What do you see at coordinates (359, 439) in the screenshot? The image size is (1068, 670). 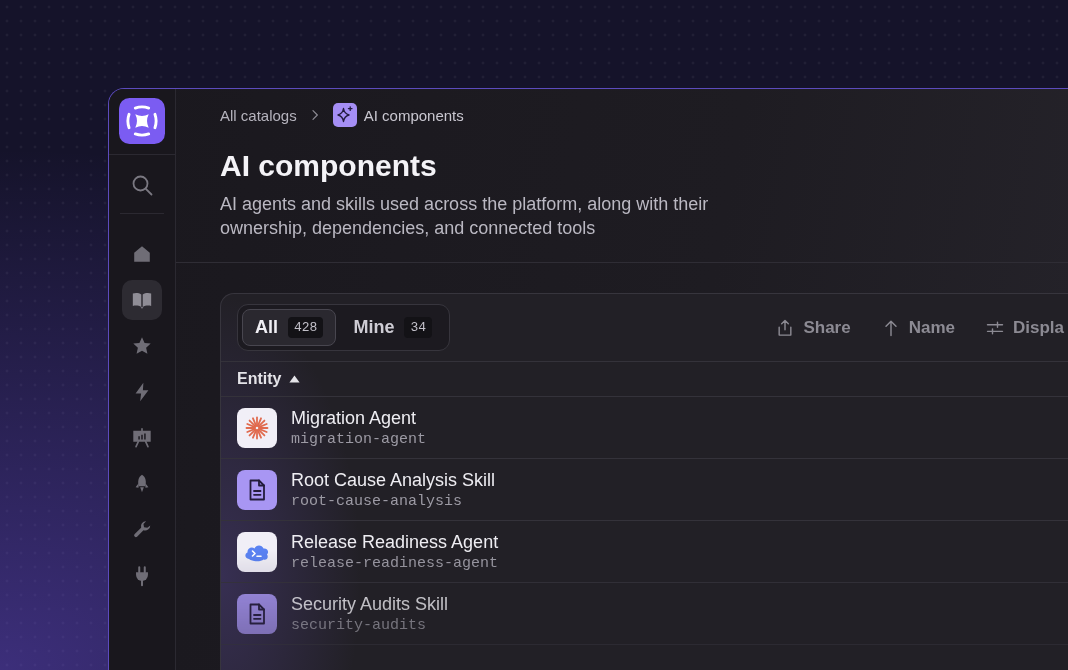 I see `entity-slug: migration-agent` at bounding box center [359, 439].